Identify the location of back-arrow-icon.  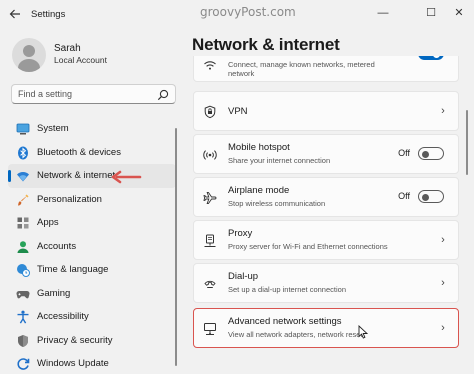
(15, 14).